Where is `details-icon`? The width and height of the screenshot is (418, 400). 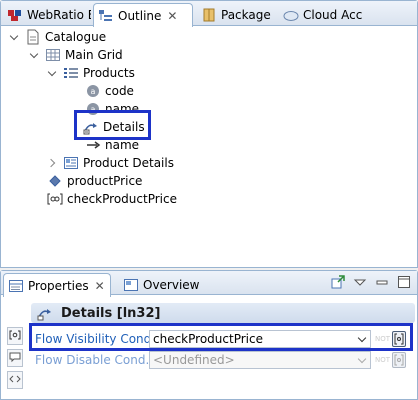 details-icon is located at coordinates (71, 163).